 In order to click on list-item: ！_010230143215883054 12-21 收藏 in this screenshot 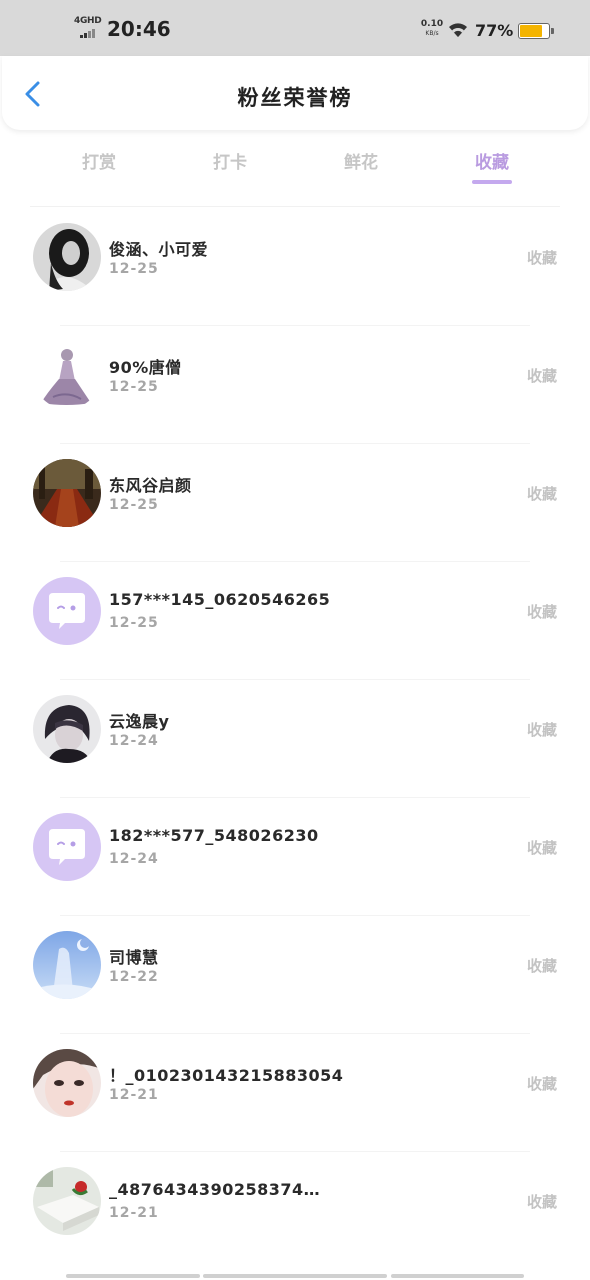, I will do `click(295, 1093)`.